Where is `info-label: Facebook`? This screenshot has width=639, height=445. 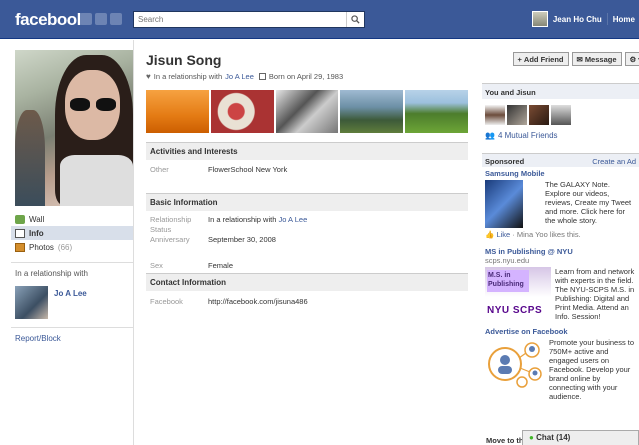
info-label: Facebook is located at coordinates (166, 301).